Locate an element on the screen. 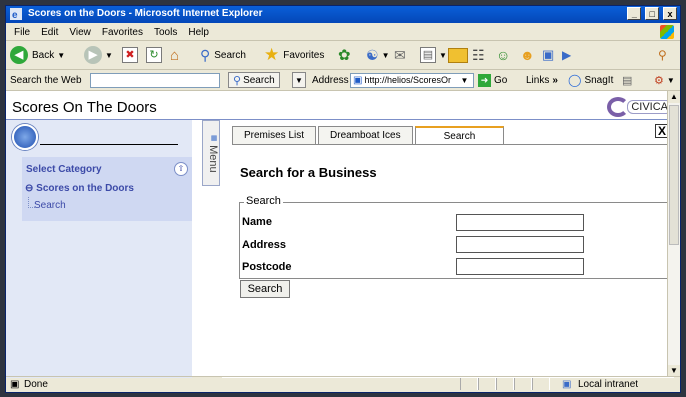 The height and width of the screenshot is (397, 686). research-button: ☷ is located at coordinates (478, 55).